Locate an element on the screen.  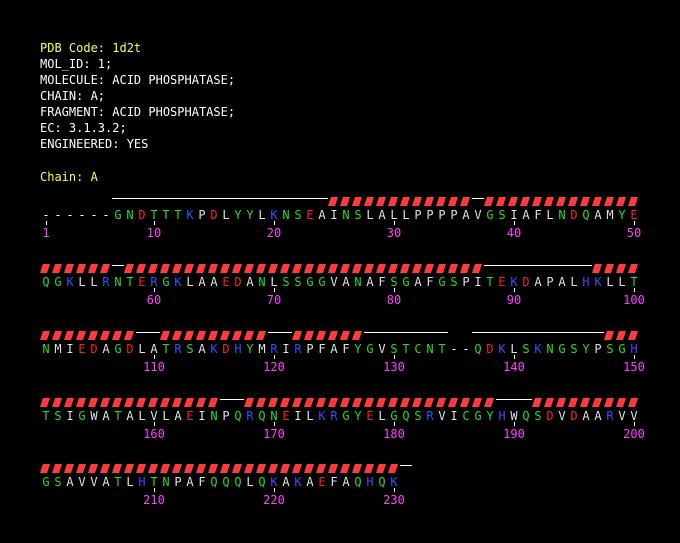
residue: T is located at coordinates (118, 482).